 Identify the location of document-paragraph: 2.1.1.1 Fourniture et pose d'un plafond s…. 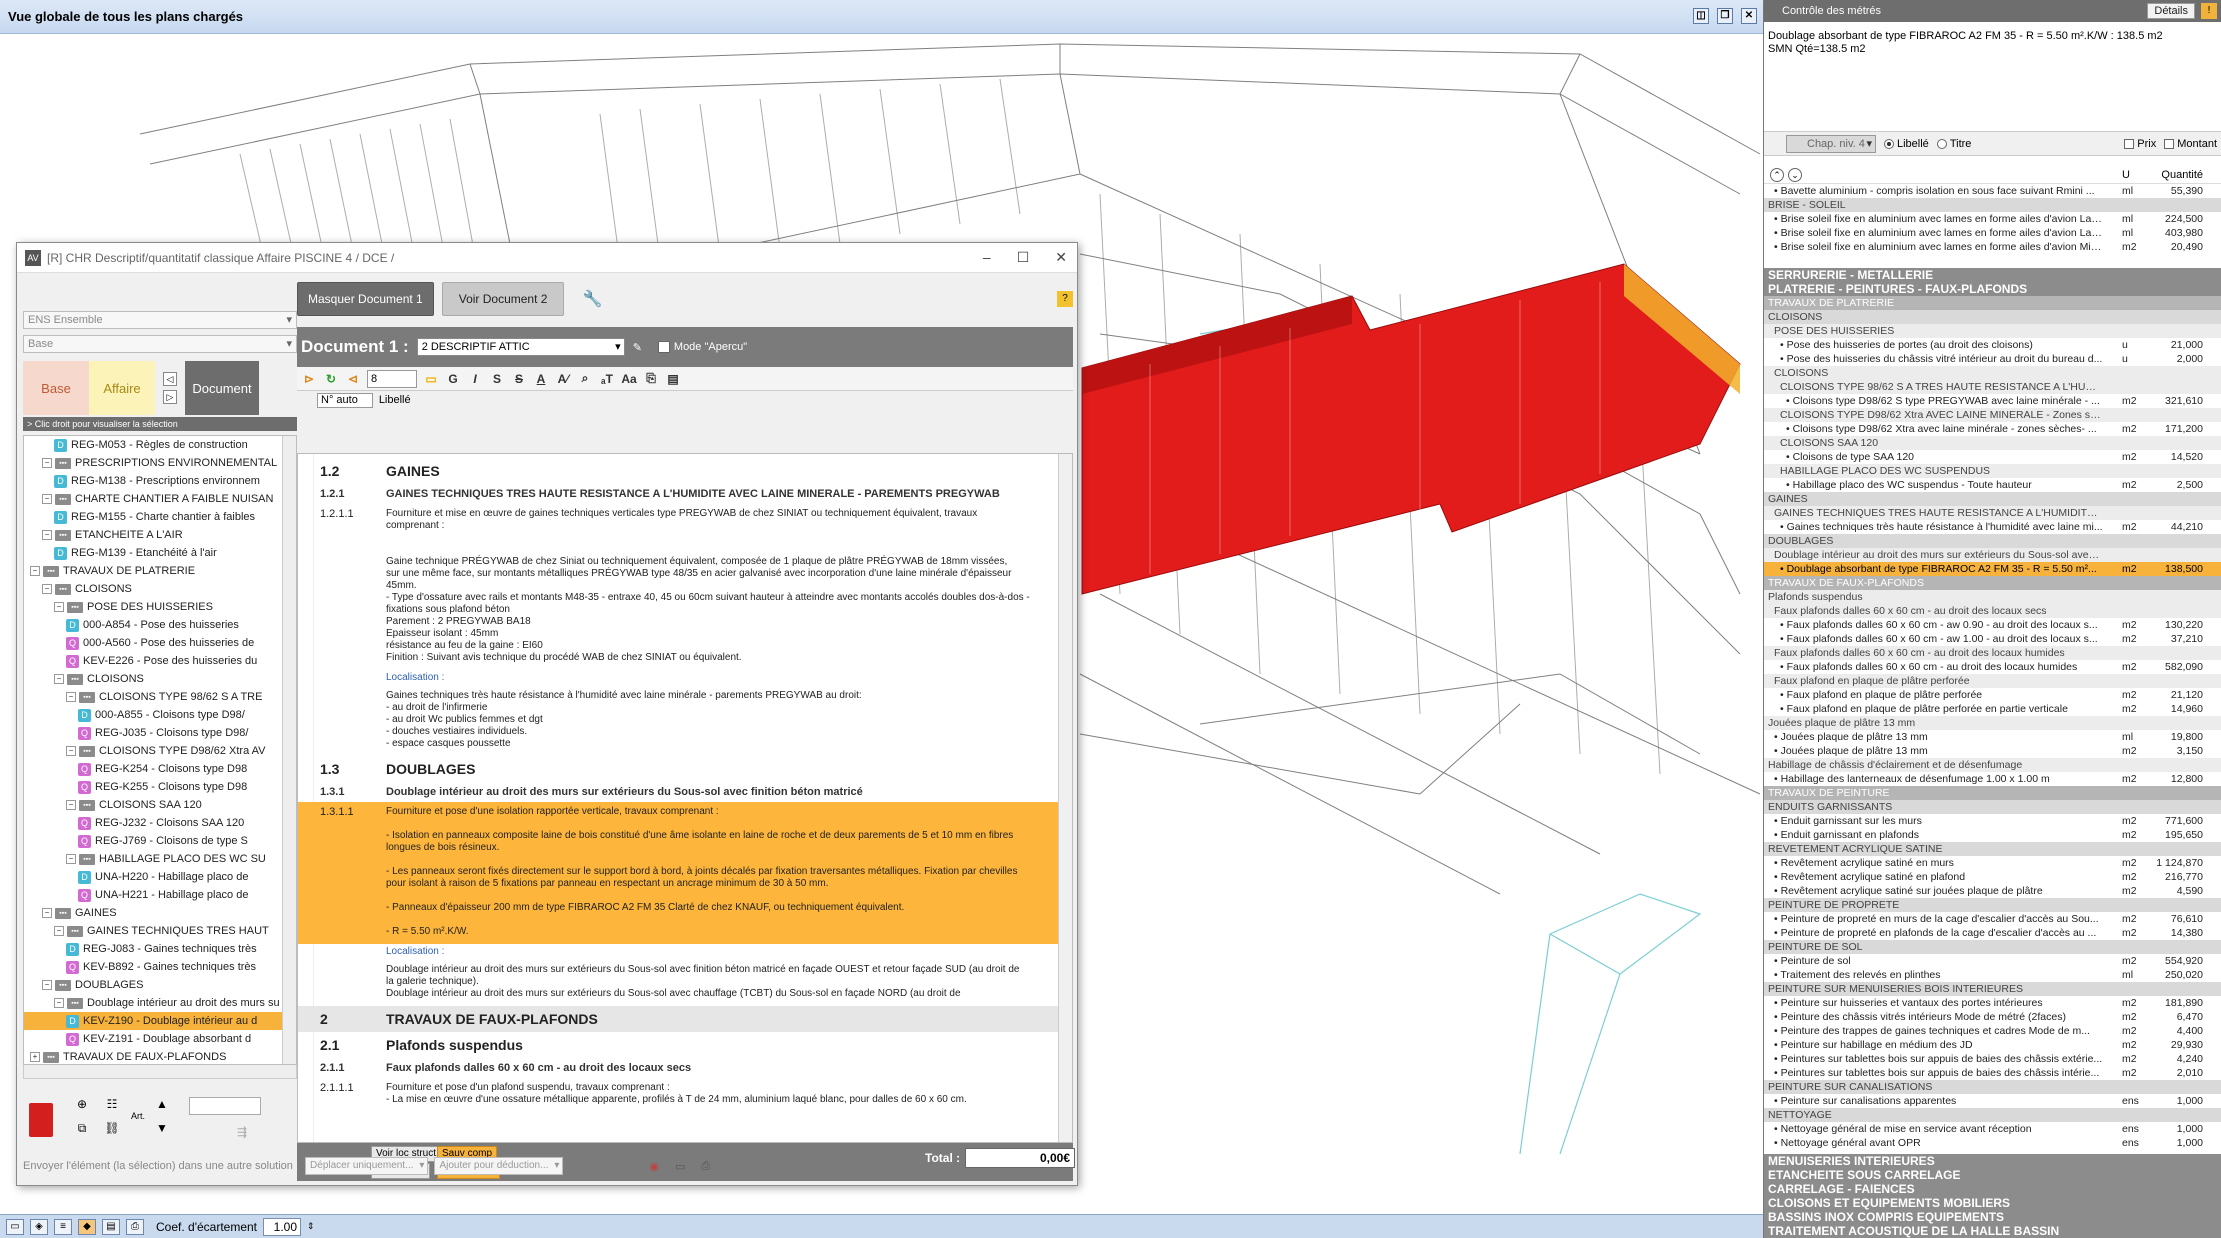
(685, 1095).